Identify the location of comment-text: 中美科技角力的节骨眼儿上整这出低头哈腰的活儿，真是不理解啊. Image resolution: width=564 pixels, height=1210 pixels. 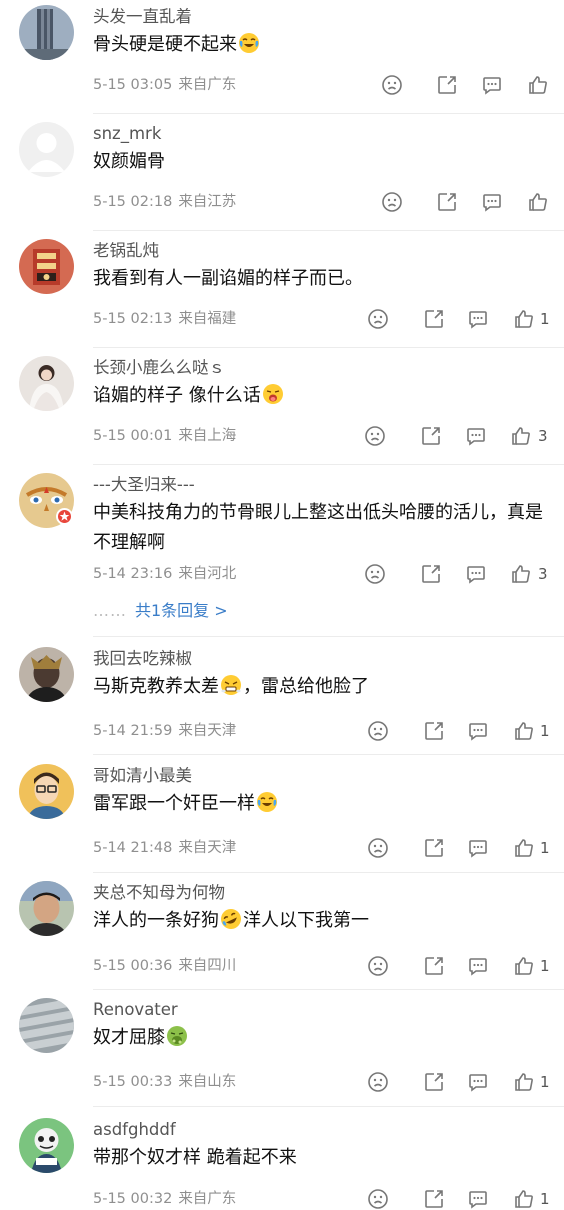
(318, 527).